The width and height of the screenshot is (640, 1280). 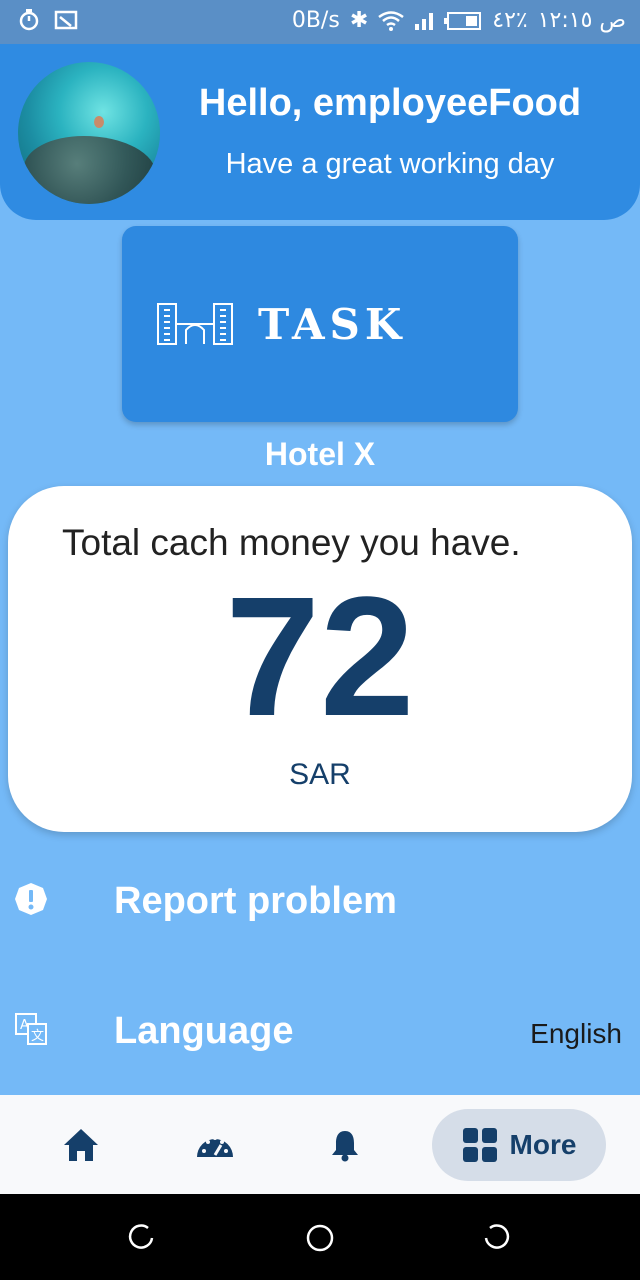 I want to click on bottom-navigation: More, so click(x=320, y=1144).